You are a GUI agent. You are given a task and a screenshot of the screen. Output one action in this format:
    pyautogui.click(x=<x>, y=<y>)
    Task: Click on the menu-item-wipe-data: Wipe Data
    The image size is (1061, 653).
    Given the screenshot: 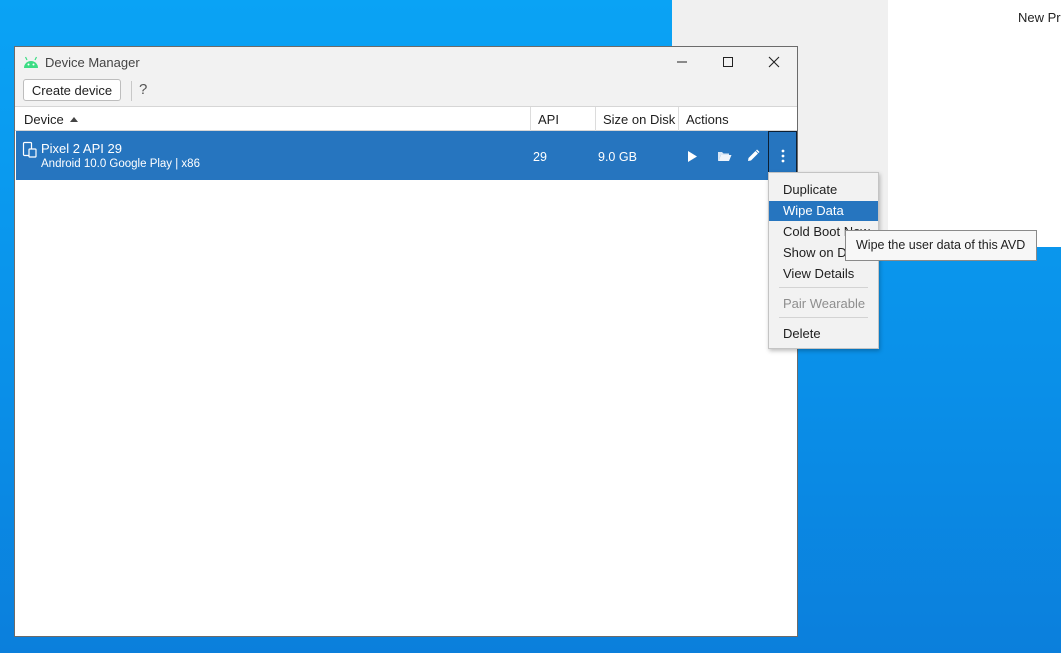 What is the action you would take?
    pyautogui.click(x=823, y=211)
    